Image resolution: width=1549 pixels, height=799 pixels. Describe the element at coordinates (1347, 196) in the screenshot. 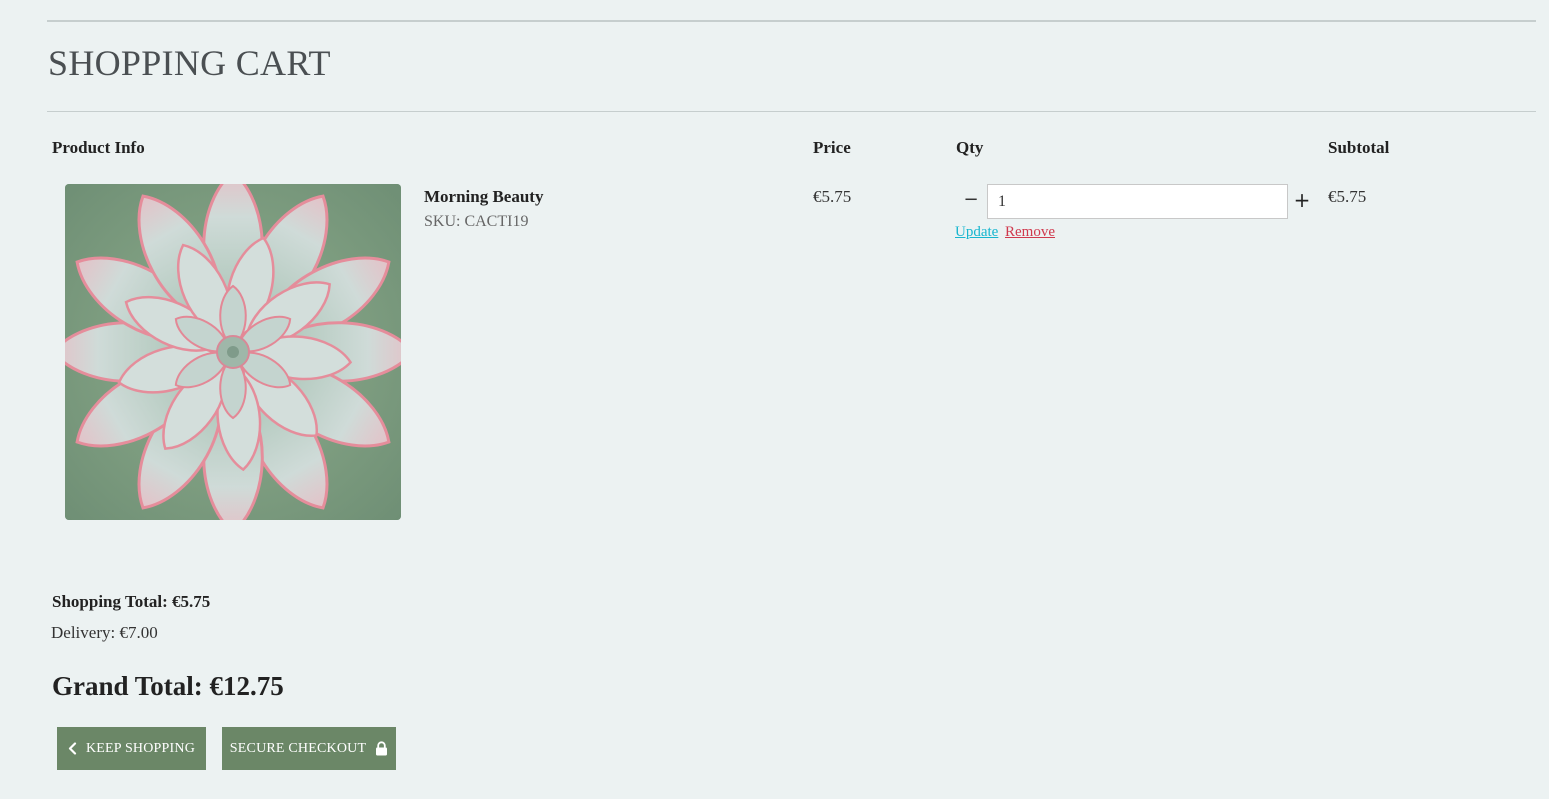

I see `item-subtotal: €5.75` at that location.